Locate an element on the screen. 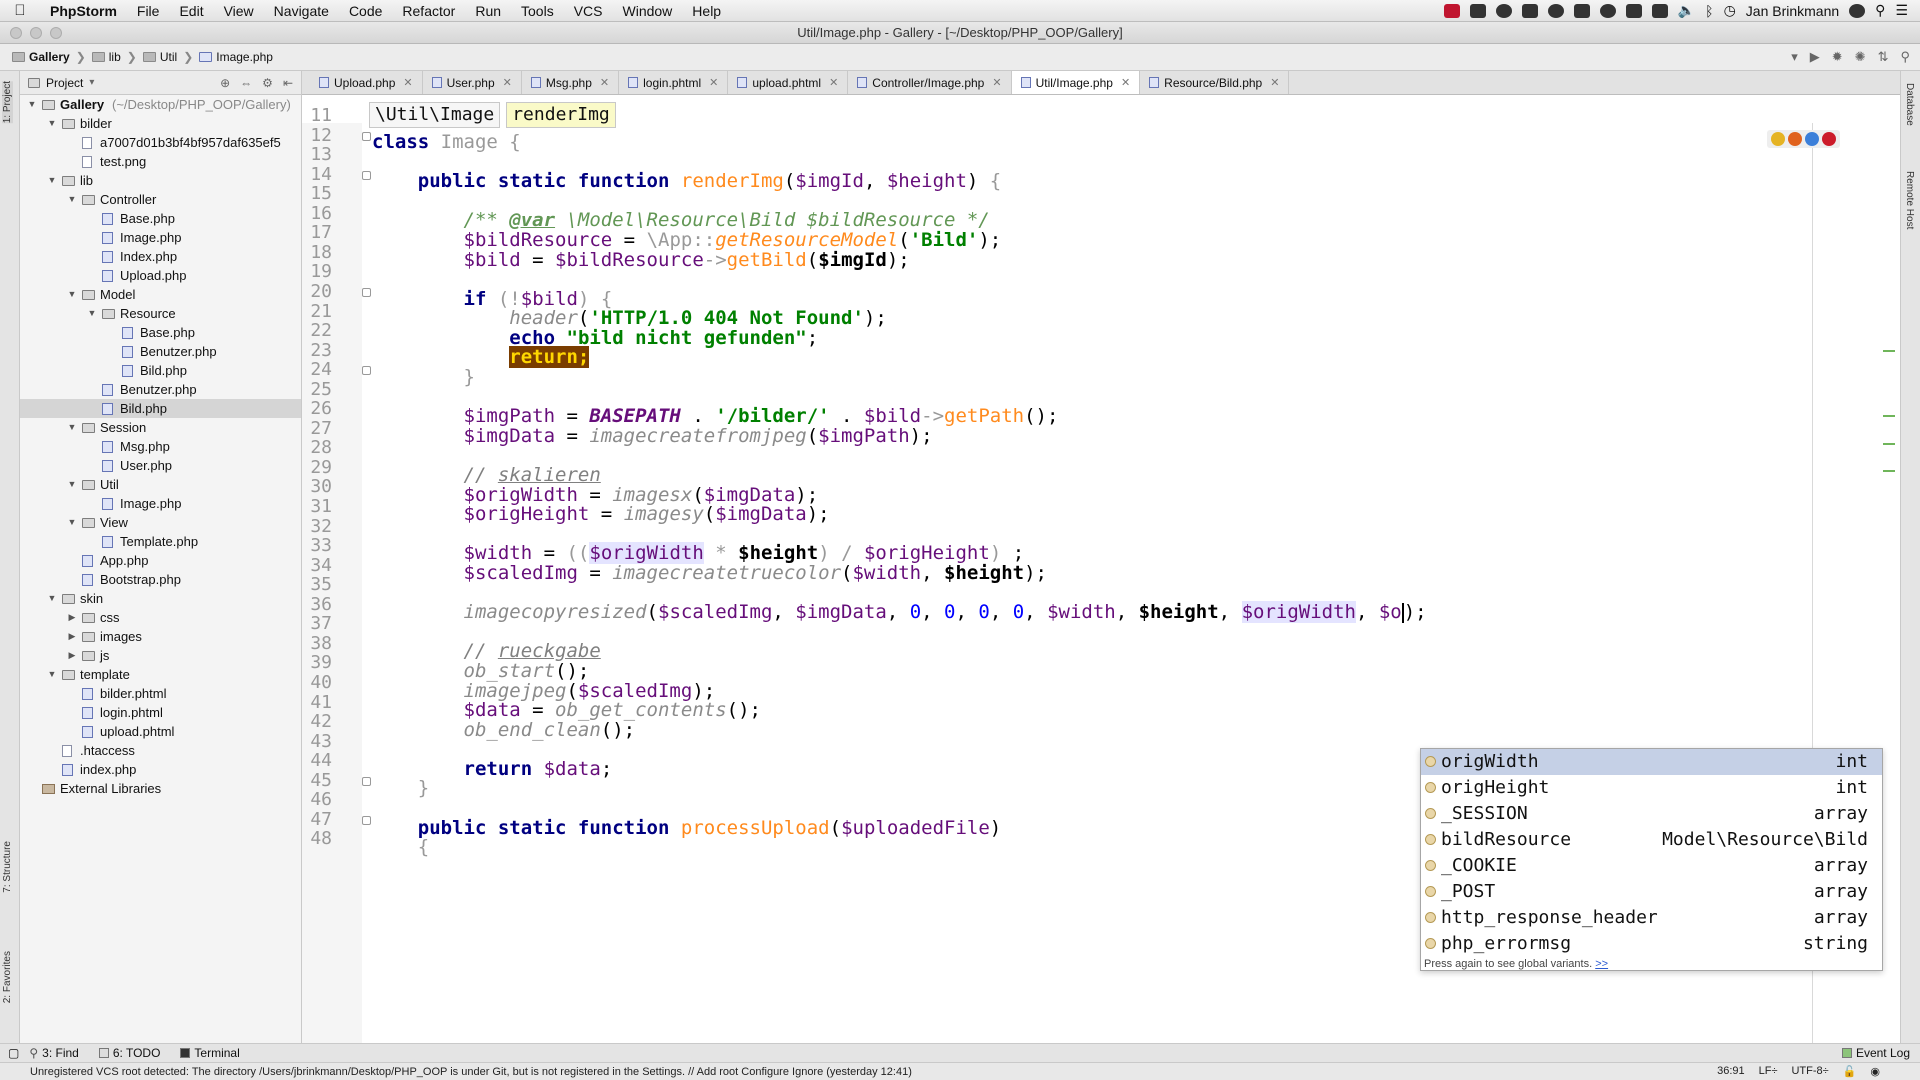  tree-item: ▼ View is located at coordinates (160, 522).